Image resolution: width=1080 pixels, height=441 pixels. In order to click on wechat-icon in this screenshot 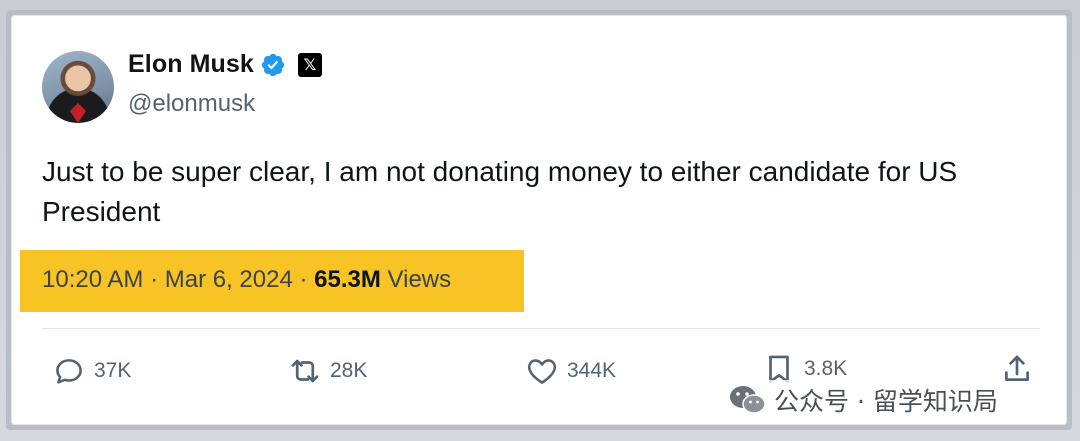, I will do `click(748, 400)`.